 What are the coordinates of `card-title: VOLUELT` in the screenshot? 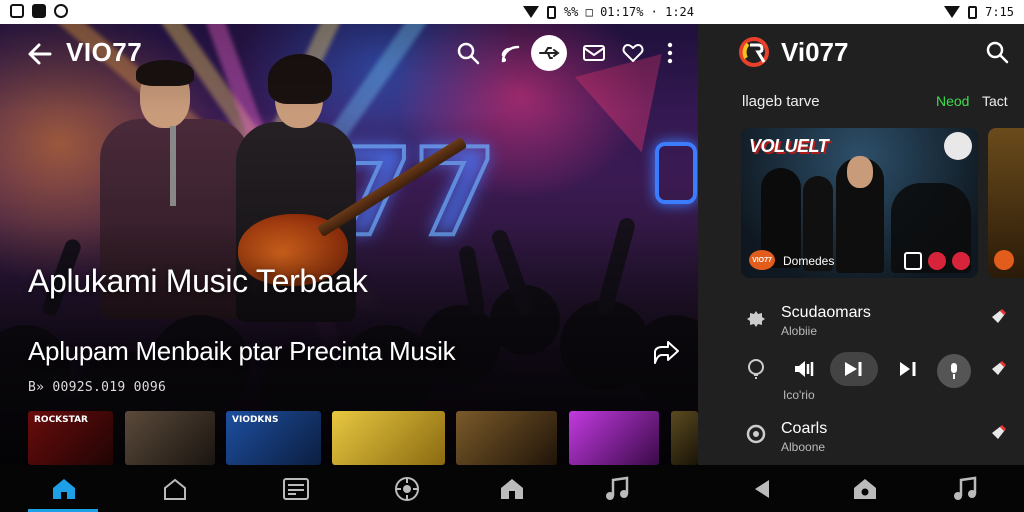 It's located at (789, 146).